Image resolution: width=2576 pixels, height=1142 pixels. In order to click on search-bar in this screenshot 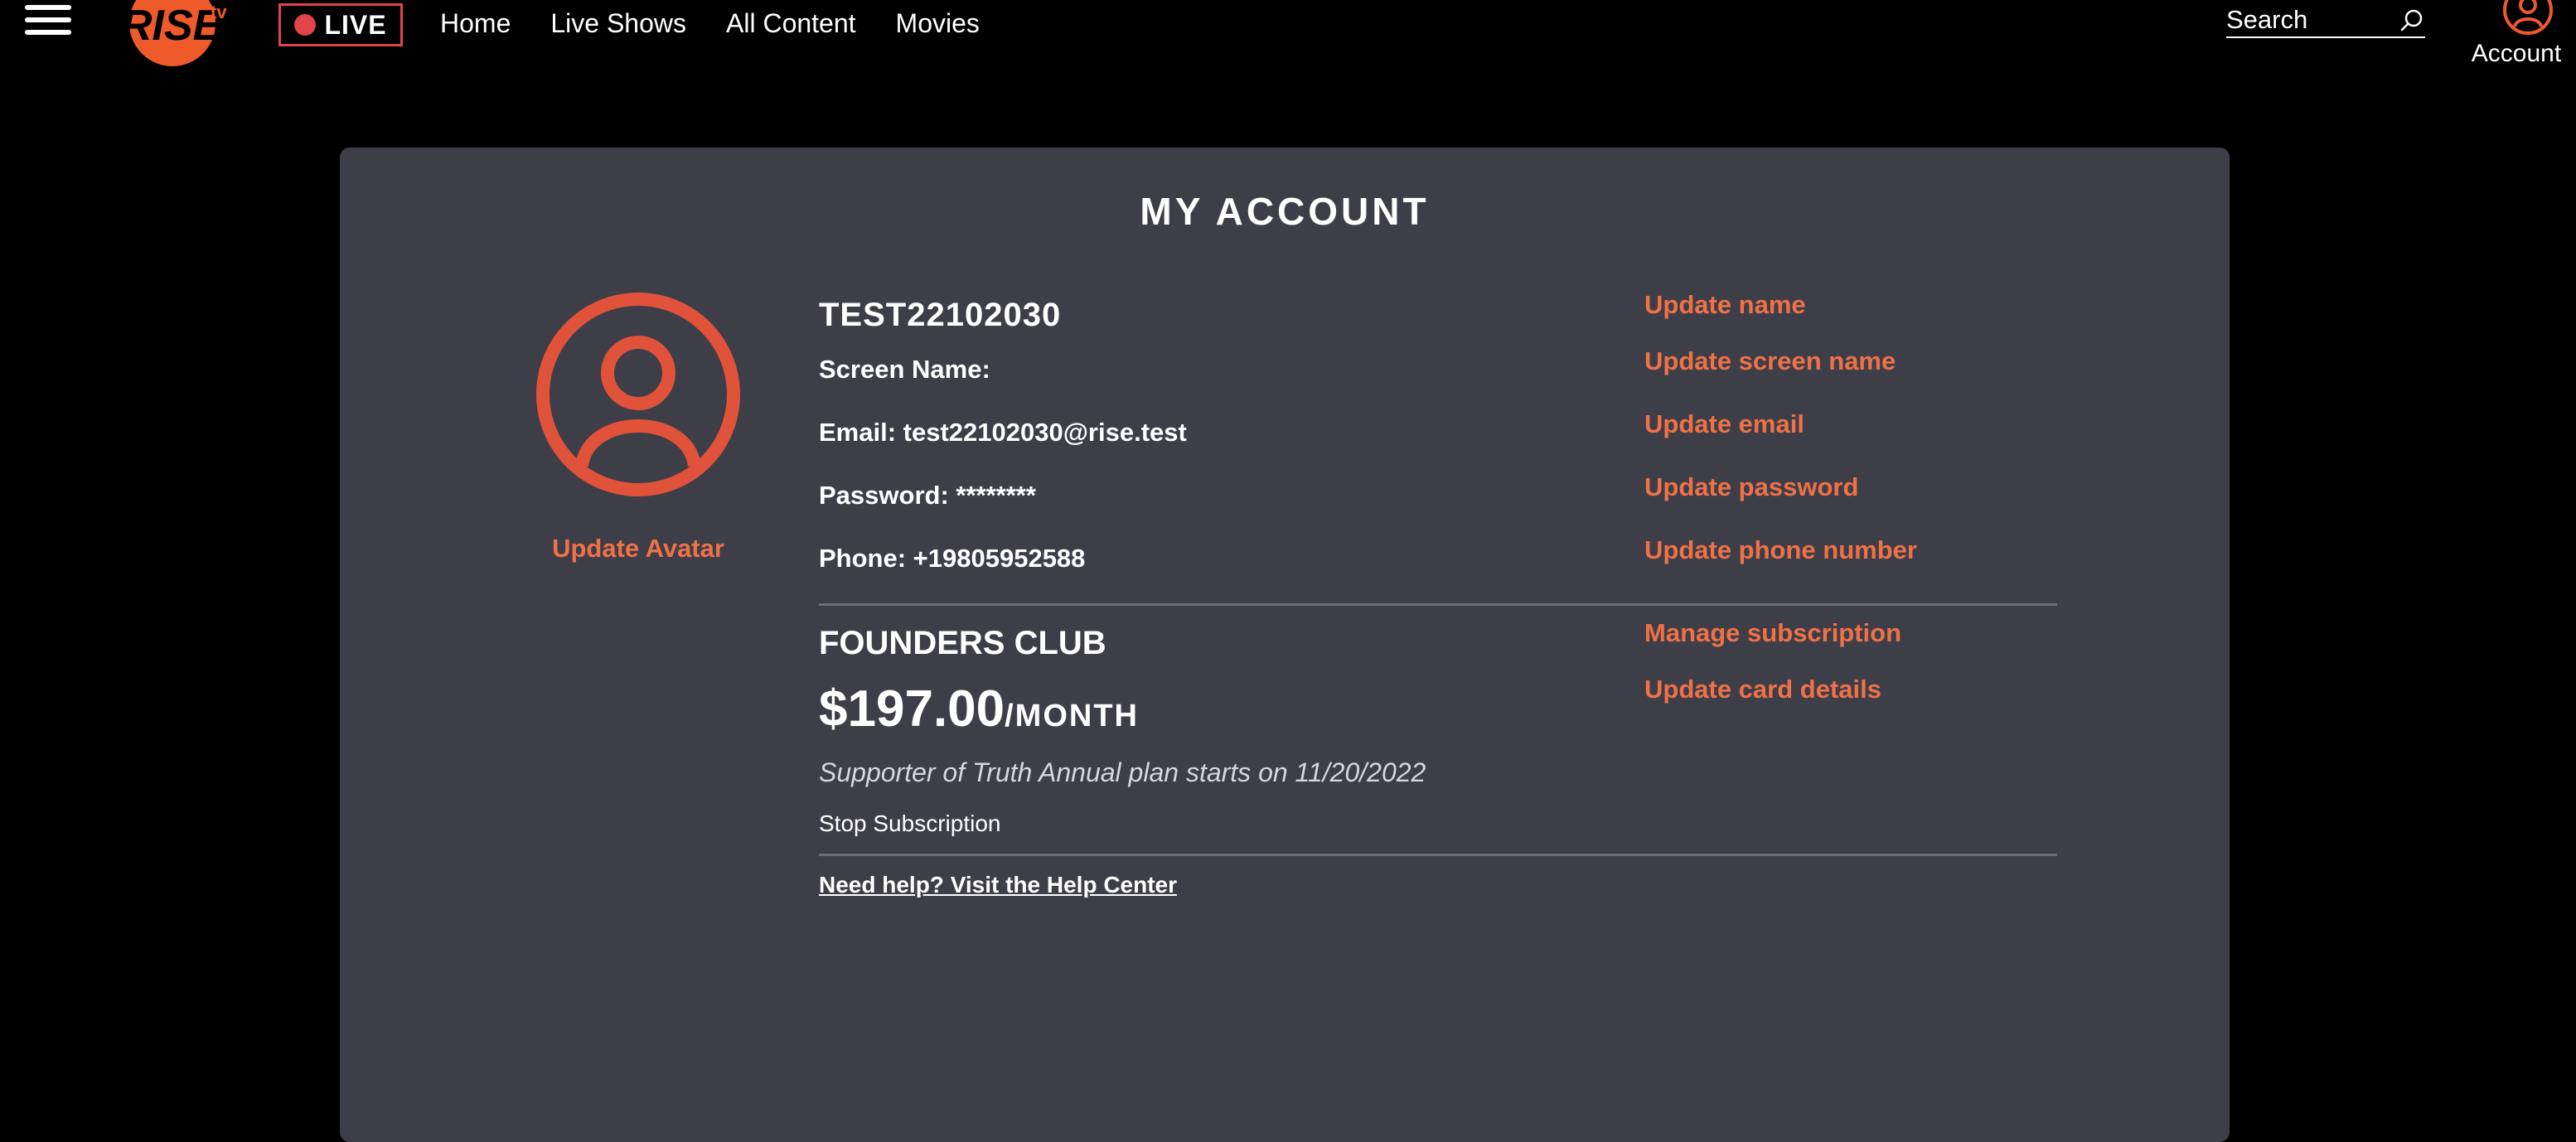, I will do `click(2325, 20)`.